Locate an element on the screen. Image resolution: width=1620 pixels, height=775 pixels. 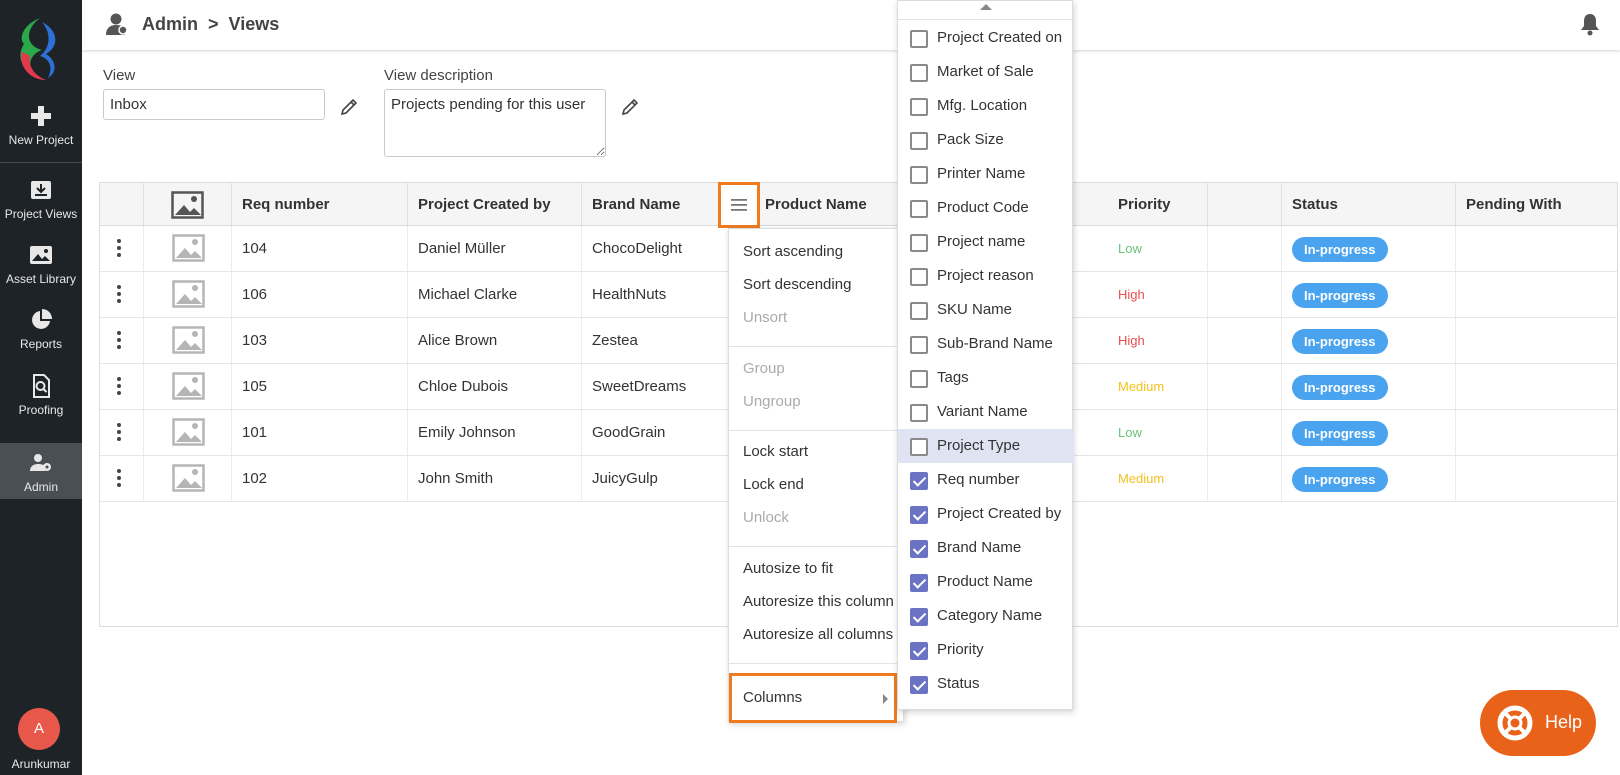
column-option: Product Name is located at coordinates (986, 582).